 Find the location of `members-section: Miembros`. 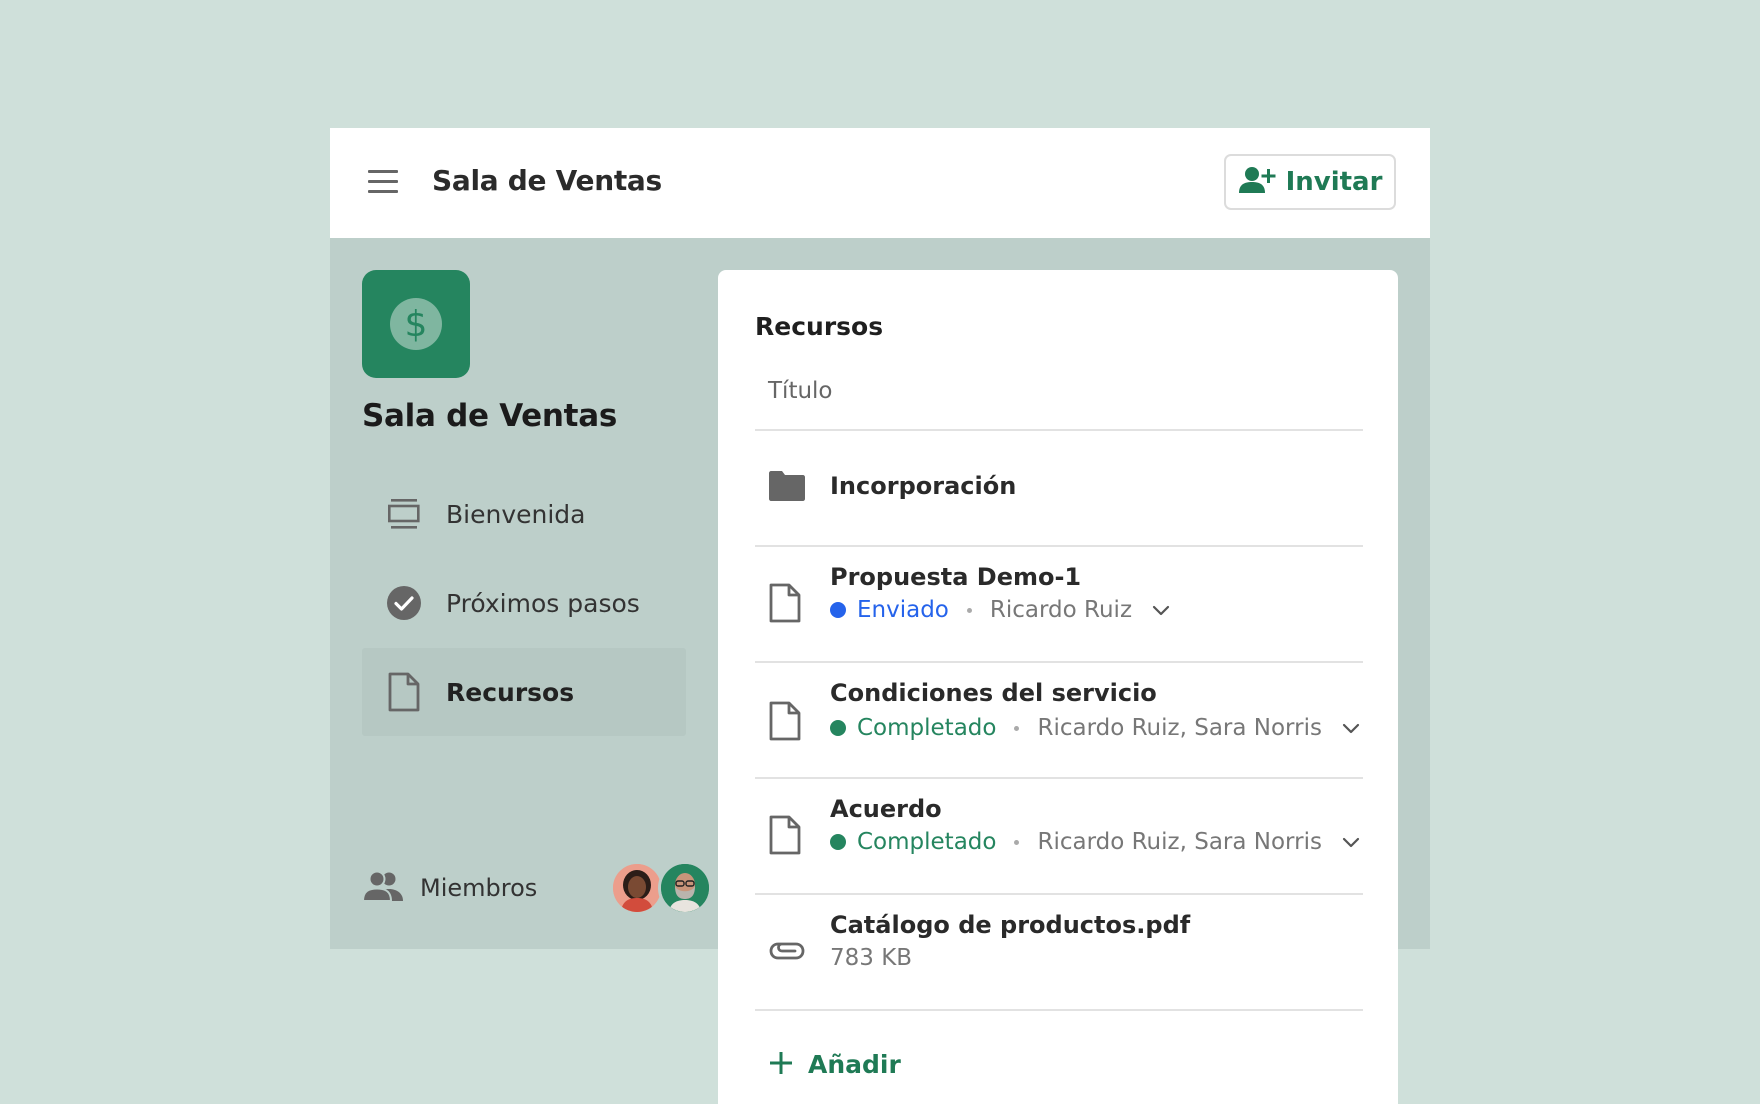

members-section: Miembros is located at coordinates (536, 888).